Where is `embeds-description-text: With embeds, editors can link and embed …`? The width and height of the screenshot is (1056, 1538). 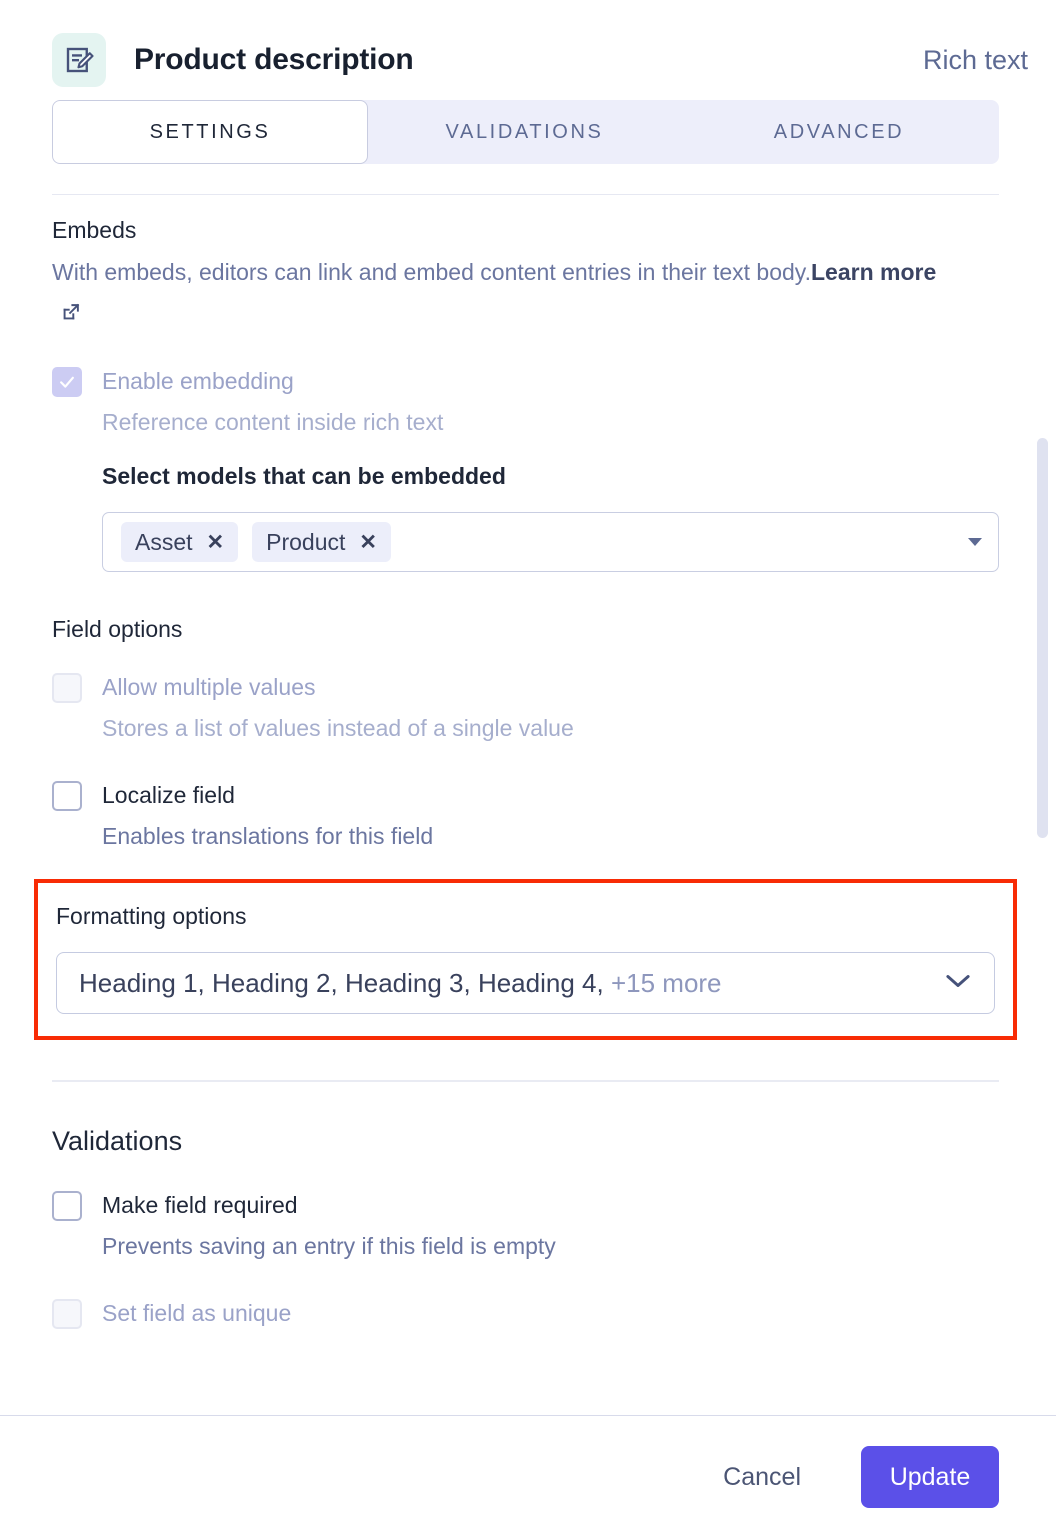
embeds-description-text: With embeds, editors can link and embed … is located at coordinates (431, 272).